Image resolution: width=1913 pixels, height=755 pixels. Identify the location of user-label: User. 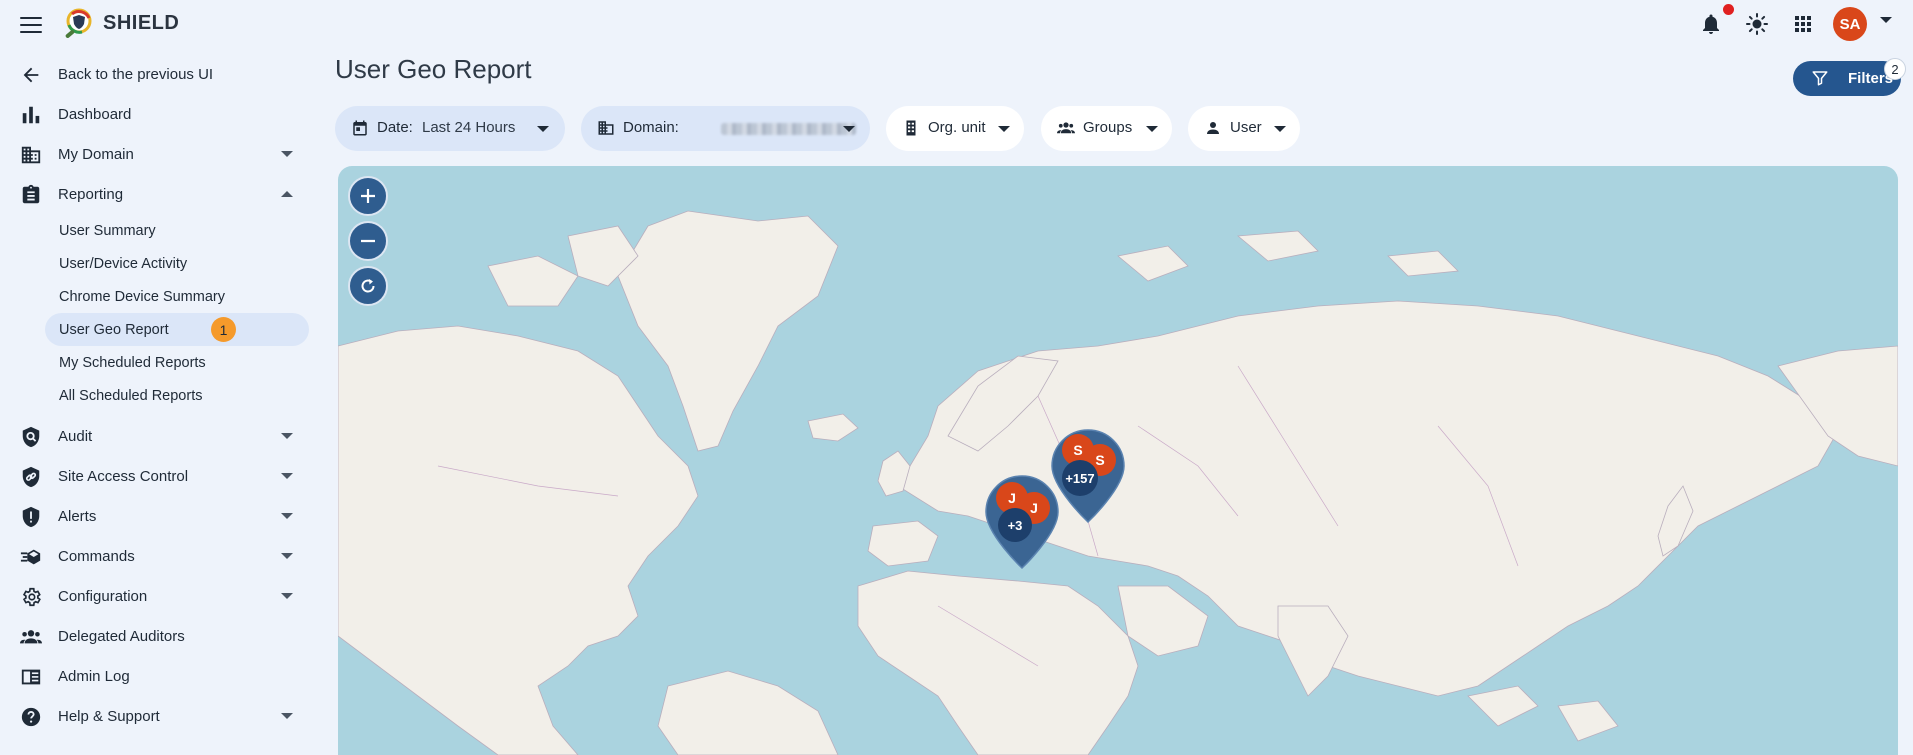
(1246, 127).